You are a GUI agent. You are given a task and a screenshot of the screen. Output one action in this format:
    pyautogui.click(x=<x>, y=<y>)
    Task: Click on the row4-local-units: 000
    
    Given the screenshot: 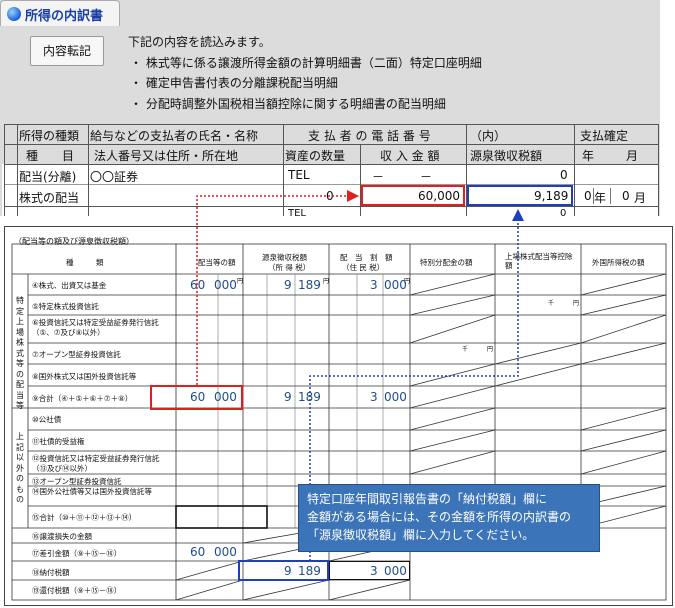 What is the action you would take?
    pyautogui.click(x=395, y=285)
    